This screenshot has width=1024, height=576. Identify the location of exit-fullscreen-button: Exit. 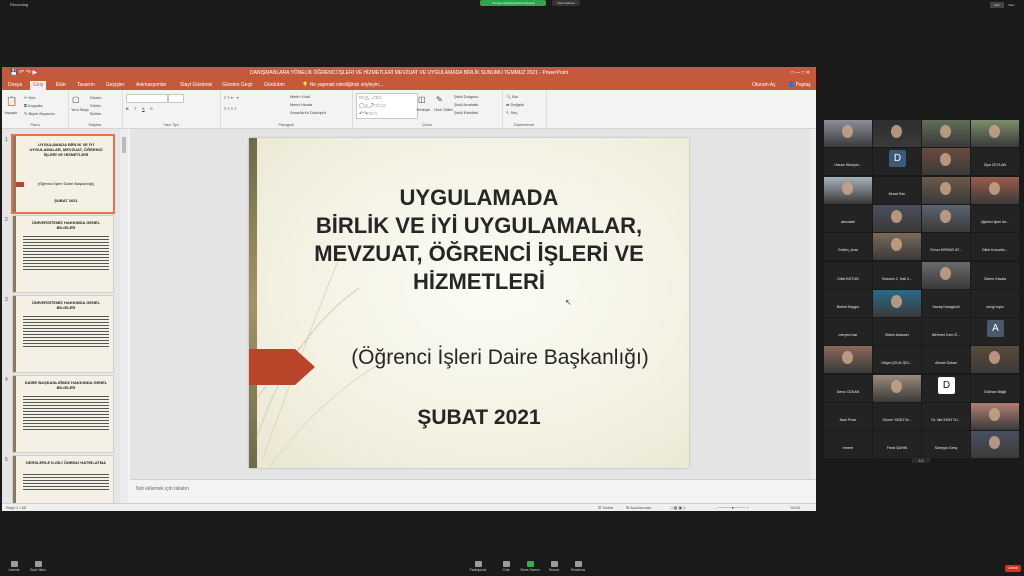
(997, 5).